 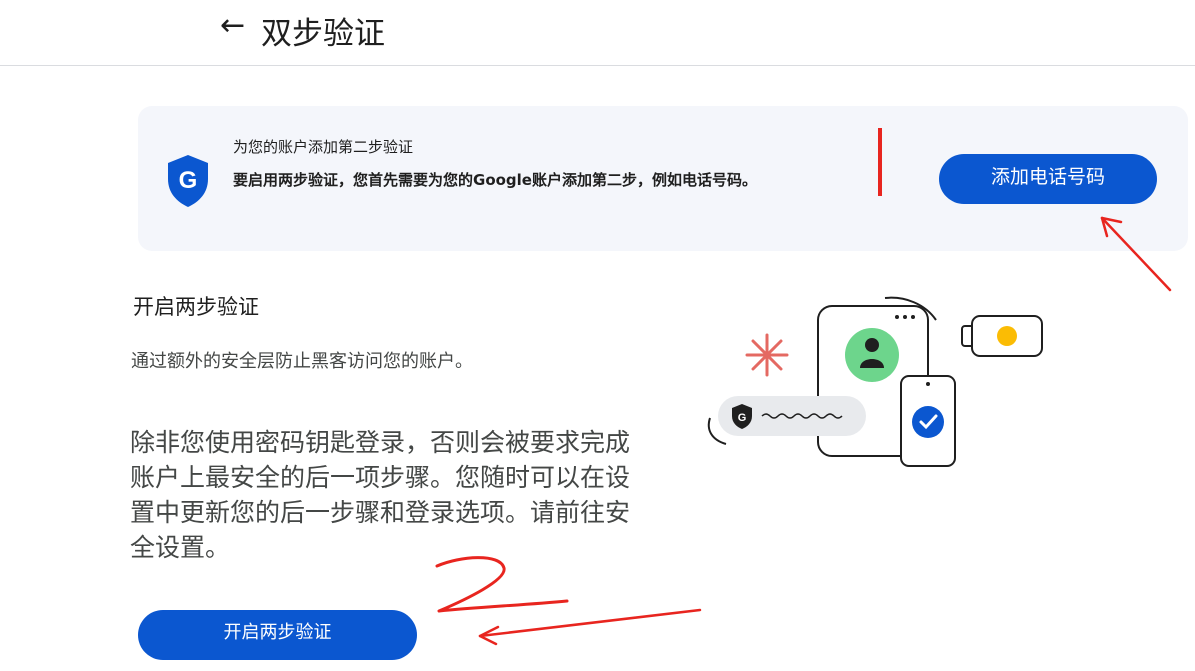 I want to click on annotation-red-line, so click(x=880, y=162).